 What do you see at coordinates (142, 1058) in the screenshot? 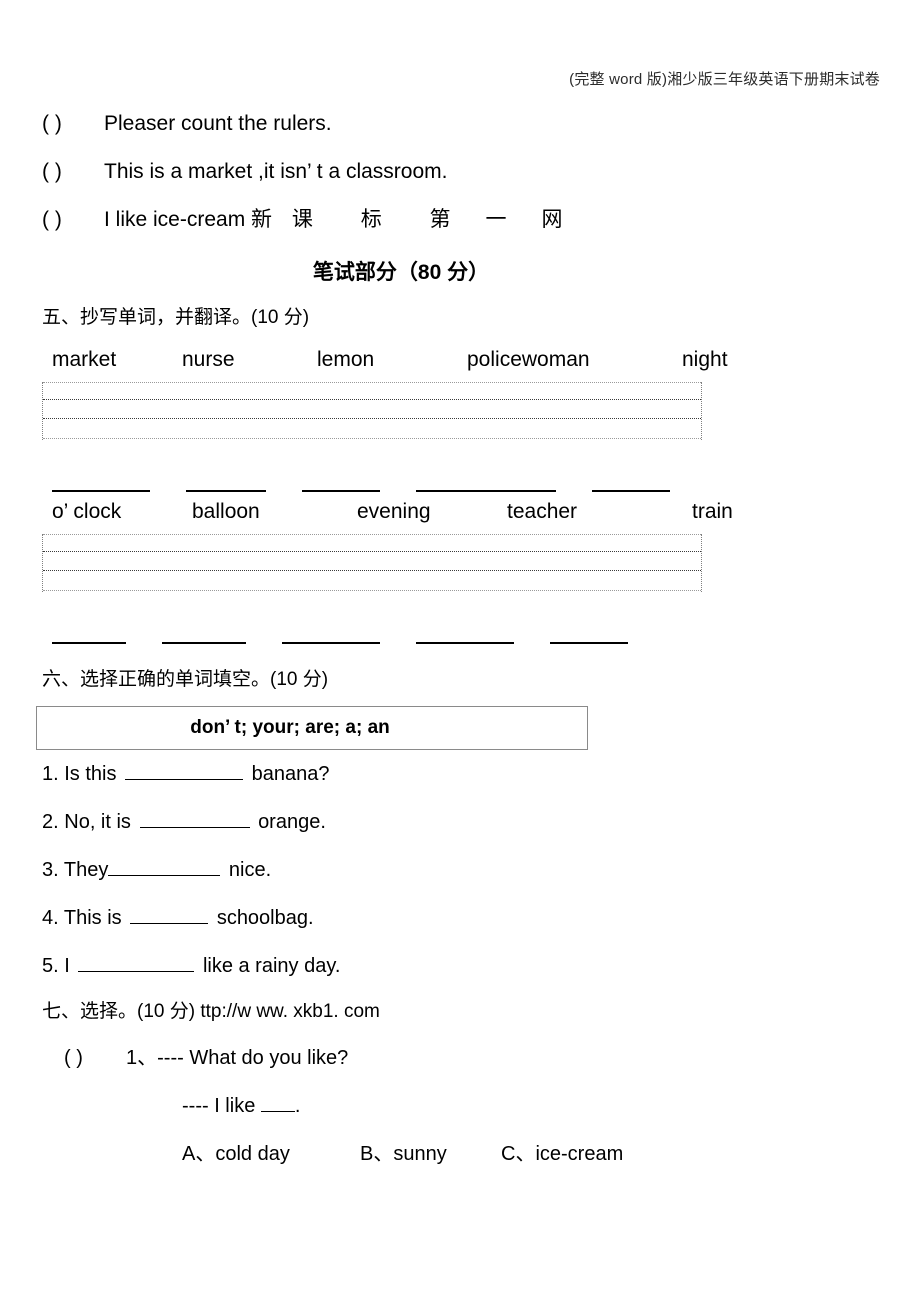
I see `choice-number: 1、` at bounding box center [142, 1058].